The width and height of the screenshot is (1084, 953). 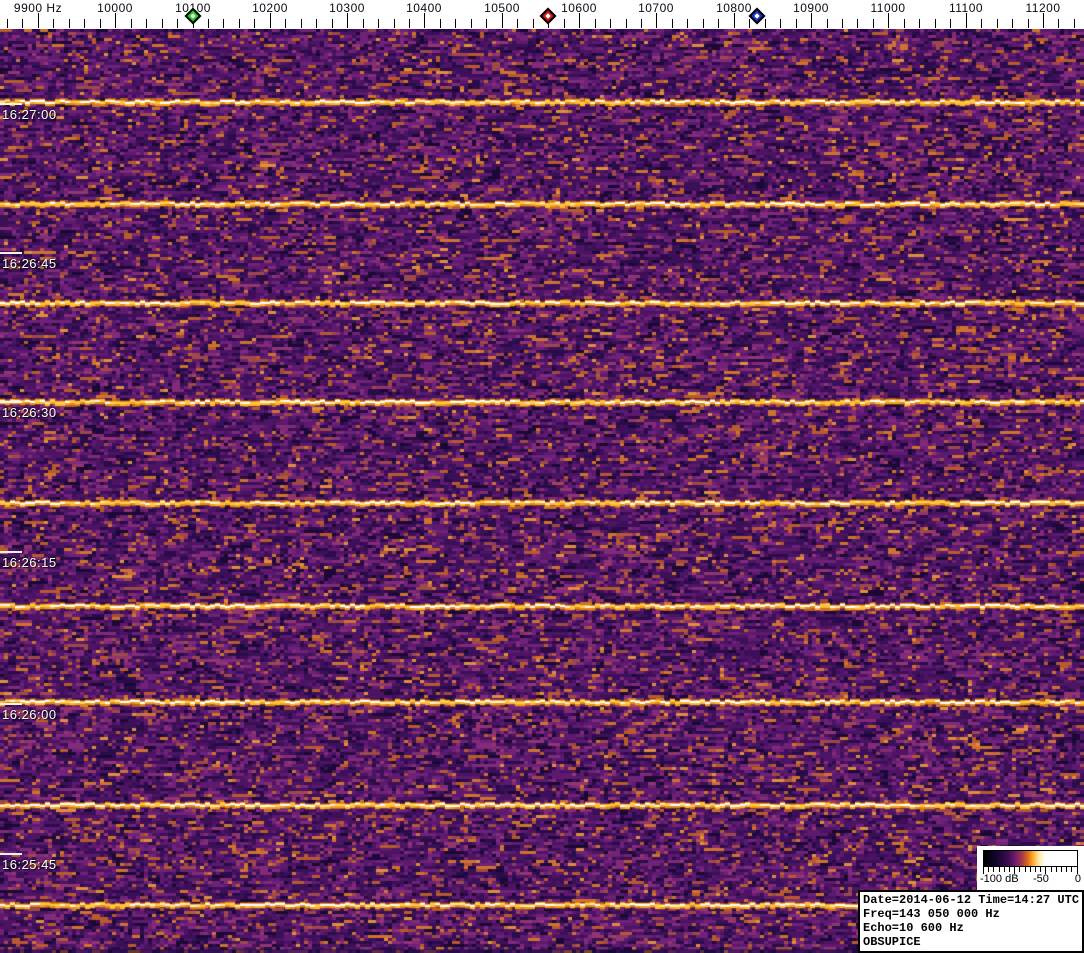 What do you see at coordinates (734, 8) in the screenshot?
I see `freq-label: 10800` at bounding box center [734, 8].